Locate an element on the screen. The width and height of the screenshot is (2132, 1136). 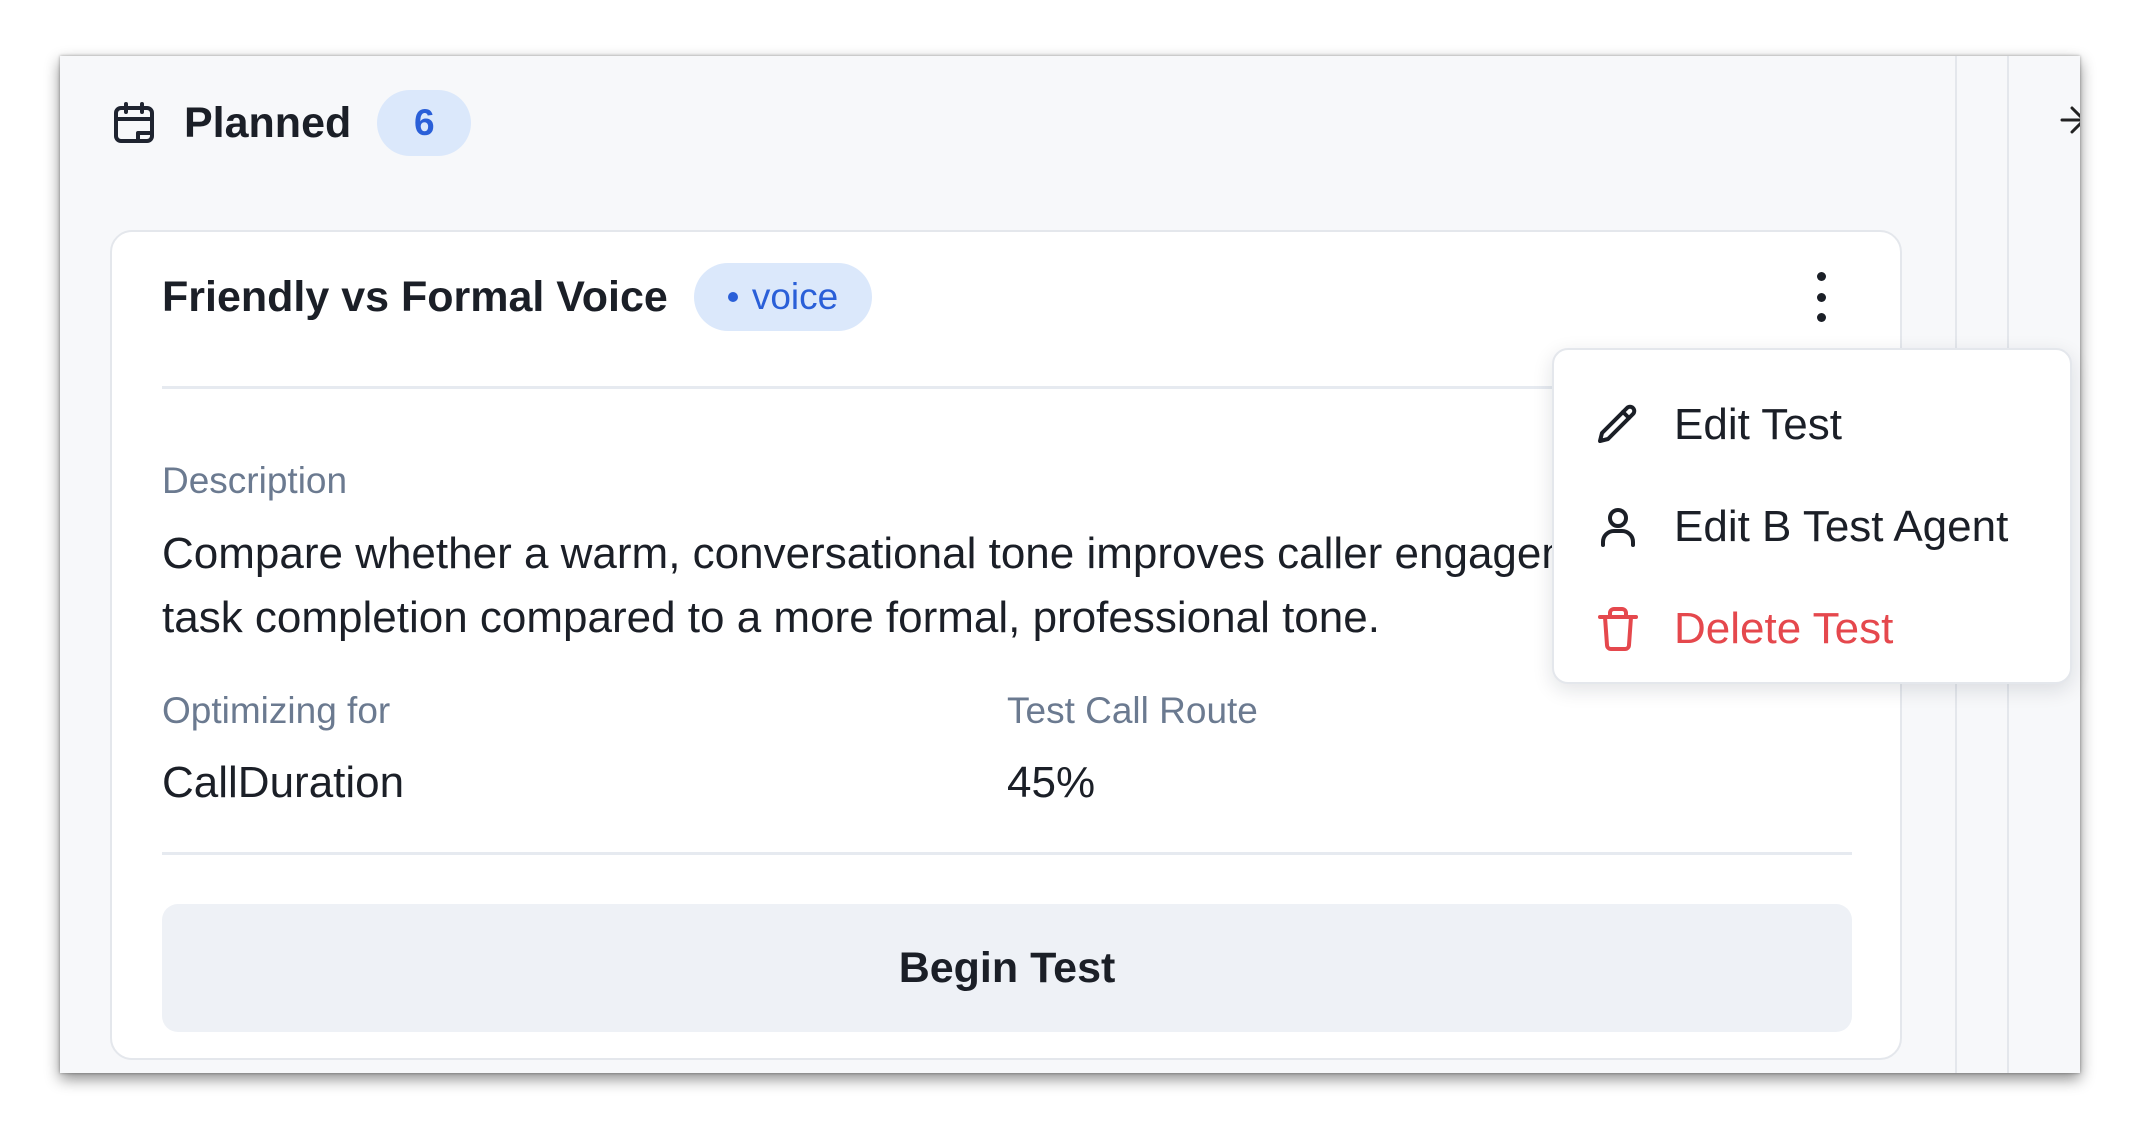
tag-label: voice is located at coordinates (795, 296).